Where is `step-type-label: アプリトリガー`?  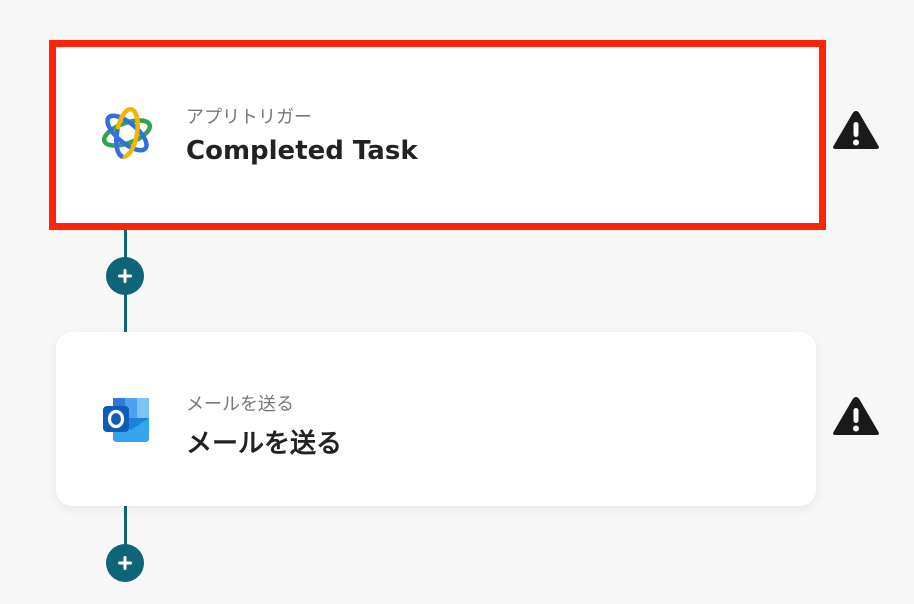
step-type-label: アプリトリガー is located at coordinates (249, 117).